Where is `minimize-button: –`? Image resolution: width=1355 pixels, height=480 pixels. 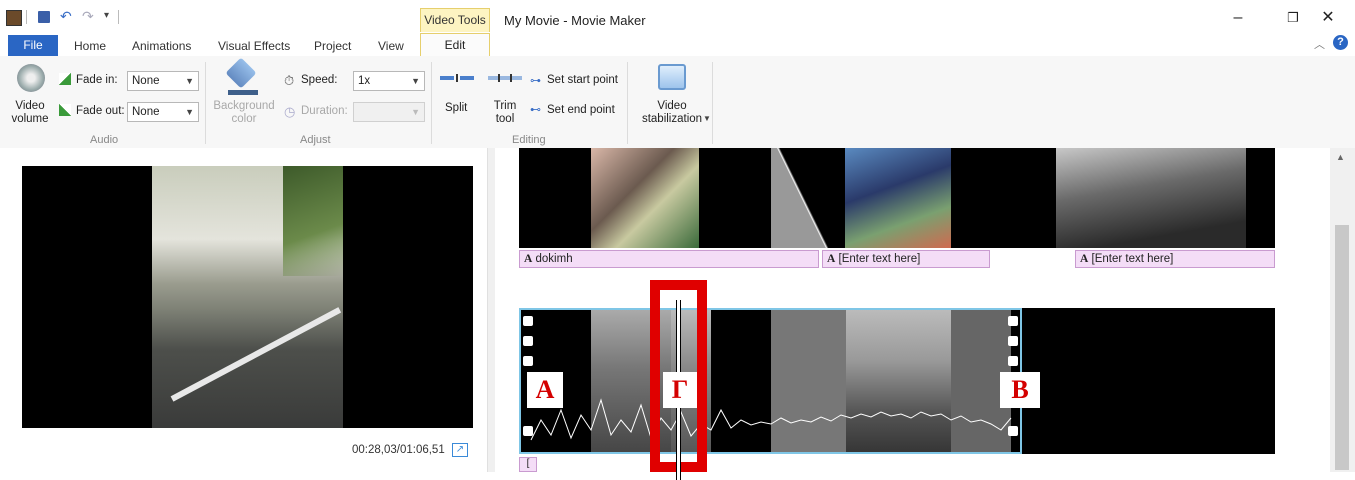 minimize-button: – is located at coordinates (1238, 18).